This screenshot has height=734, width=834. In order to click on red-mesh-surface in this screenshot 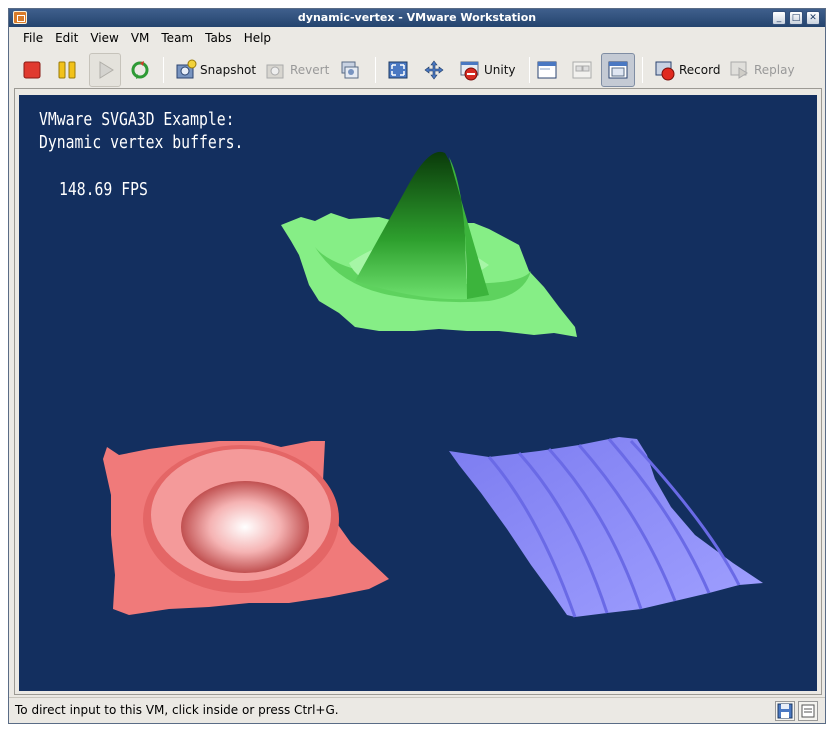, I will do `click(246, 528)`.